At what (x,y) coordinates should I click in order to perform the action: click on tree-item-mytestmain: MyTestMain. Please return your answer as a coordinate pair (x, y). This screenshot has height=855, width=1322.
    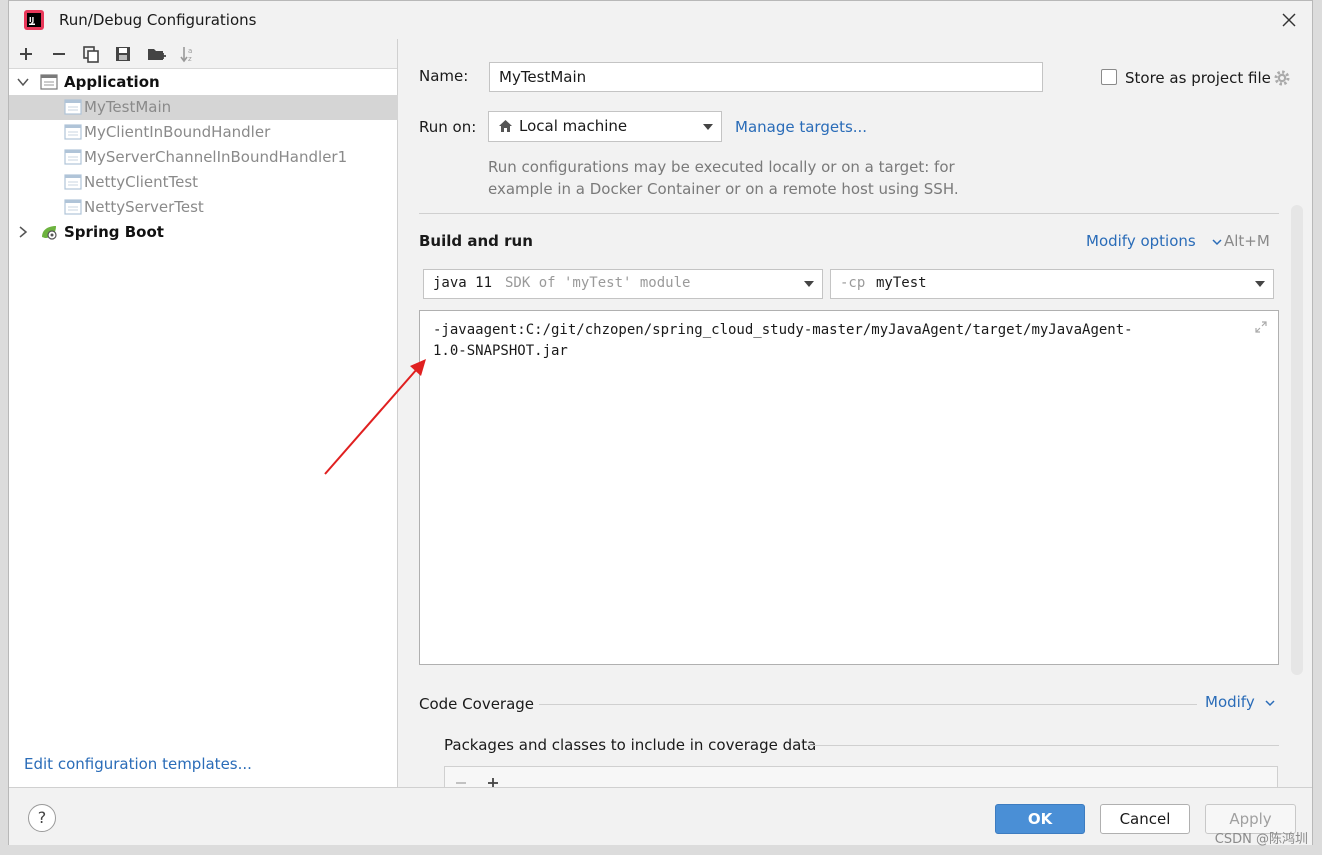
    Looking at the image, I should click on (203, 107).